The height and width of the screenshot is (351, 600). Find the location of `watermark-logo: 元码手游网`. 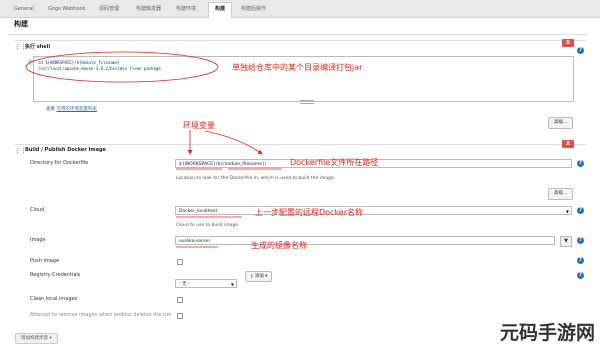

watermark-logo: 元码手游网 is located at coordinates (548, 333).